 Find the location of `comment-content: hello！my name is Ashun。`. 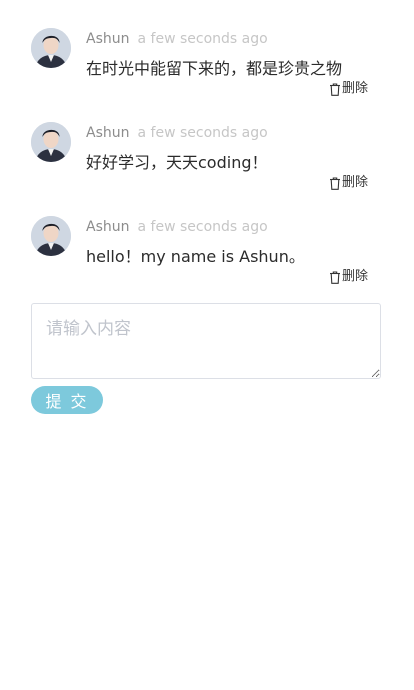

comment-content: hello！my name is Ashun。 is located at coordinates (195, 256).